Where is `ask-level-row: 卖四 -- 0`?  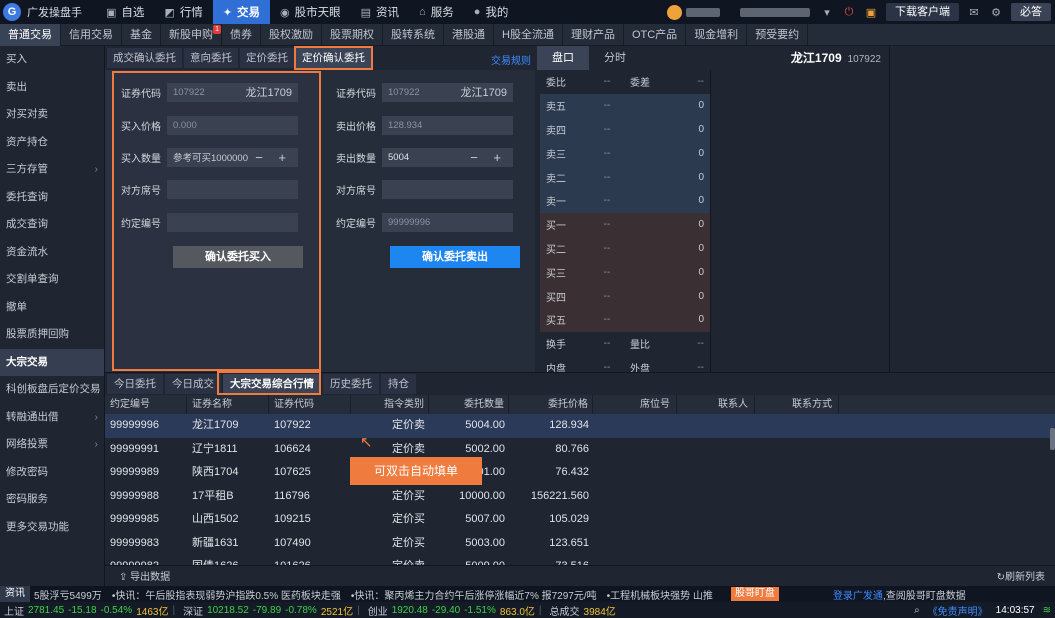
ask-level-row: 卖四 -- 0 is located at coordinates (625, 129).